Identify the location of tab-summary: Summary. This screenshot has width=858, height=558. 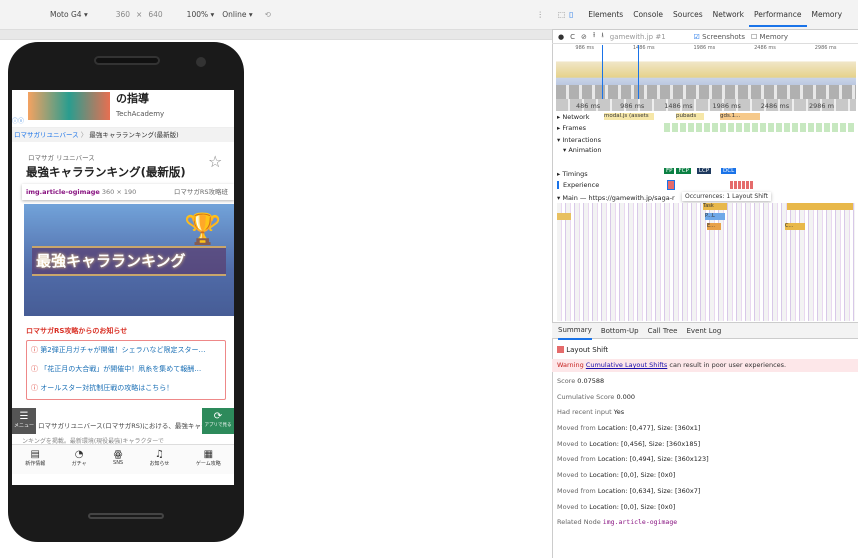
(575, 331).